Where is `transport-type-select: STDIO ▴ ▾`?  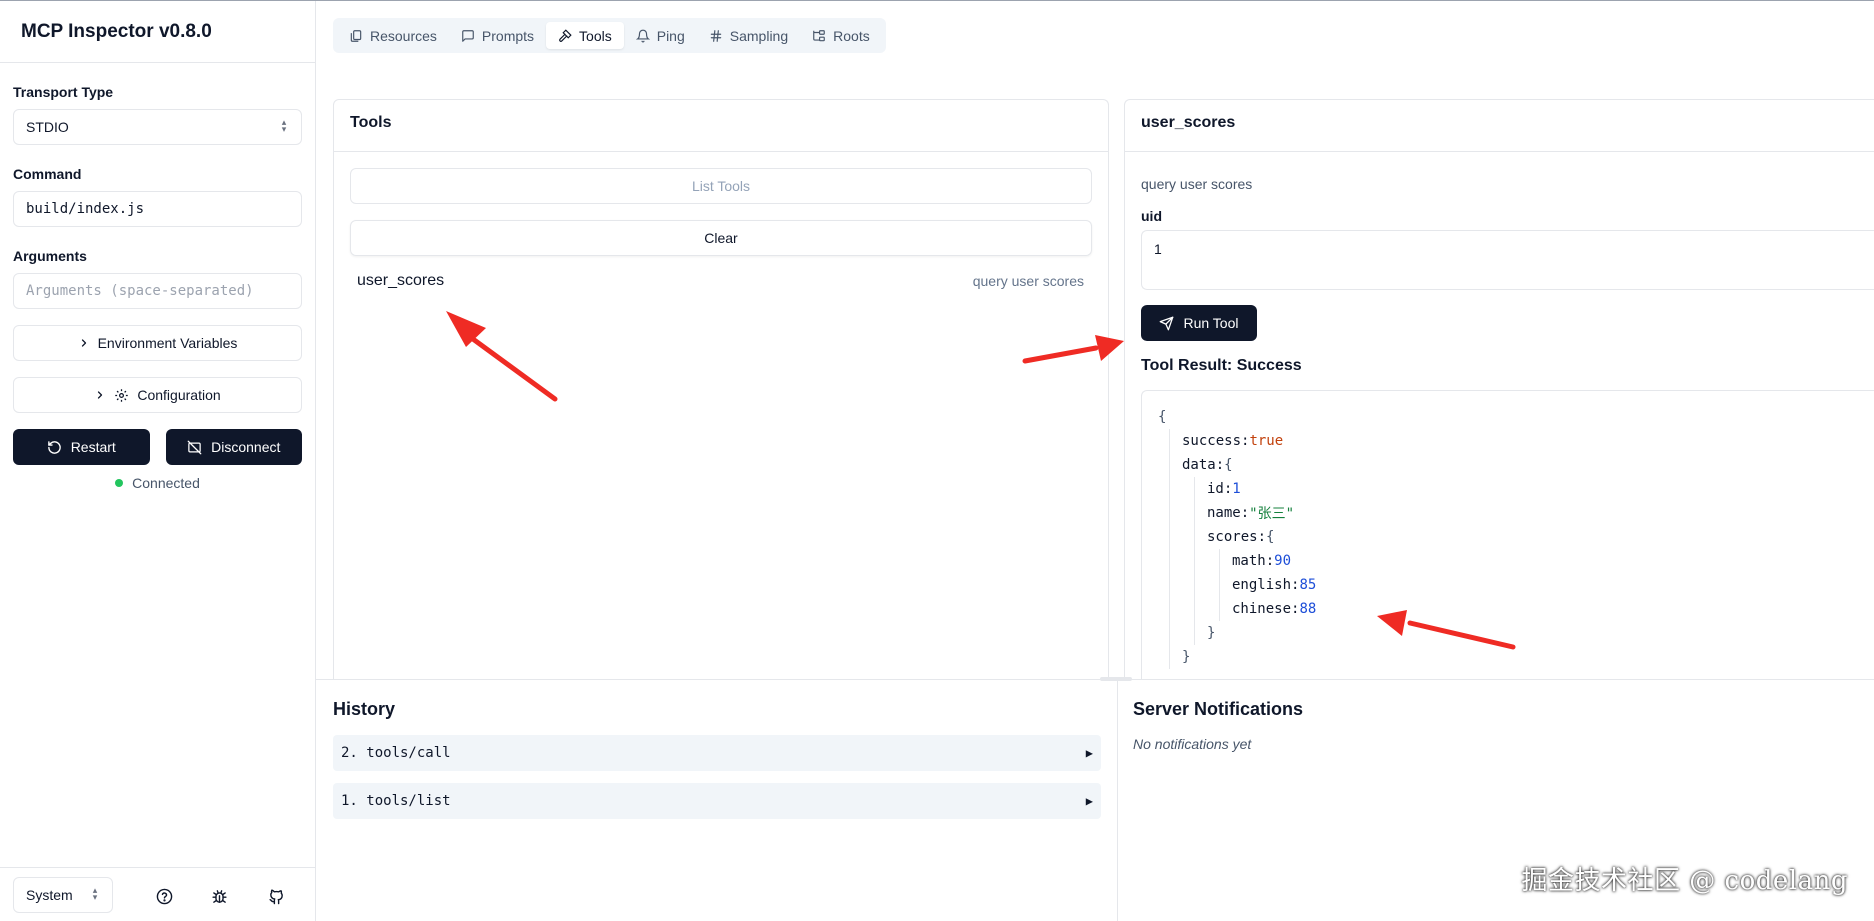 transport-type-select: STDIO ▴ ▾ is located at coordinates (157, 127).